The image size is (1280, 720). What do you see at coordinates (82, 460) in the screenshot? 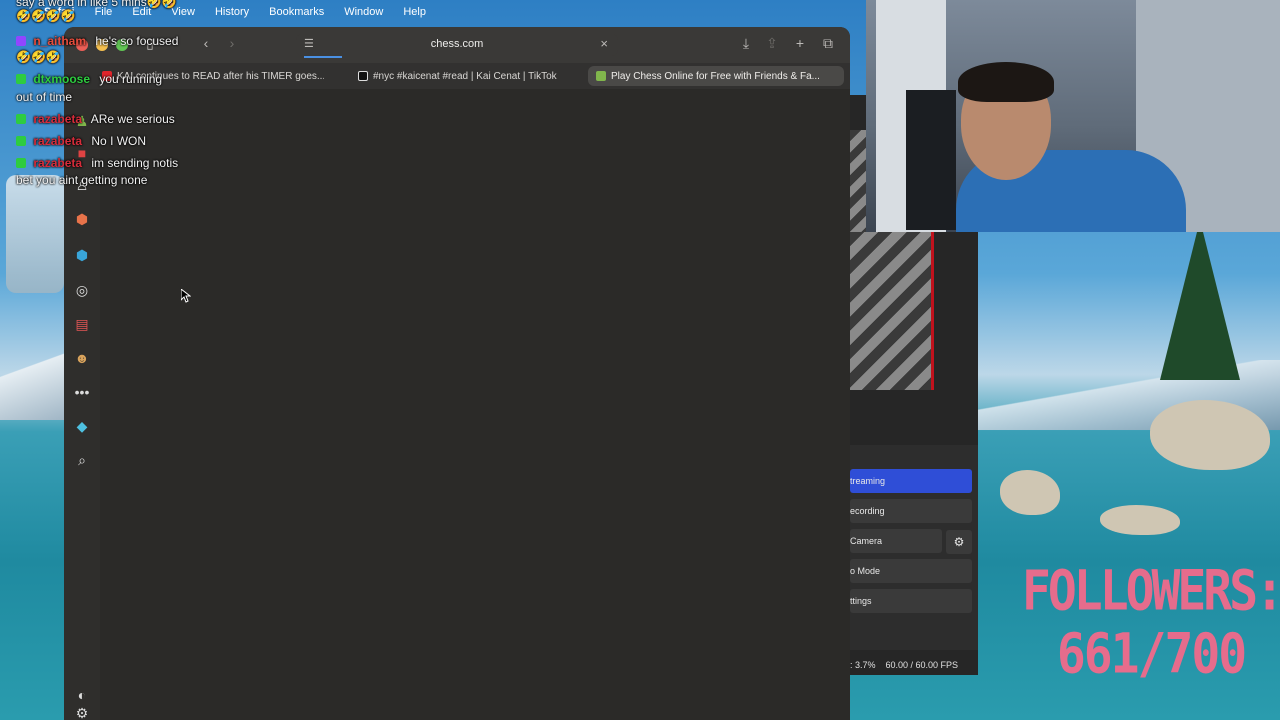
I see `search-icon: ⌕` at bounding box center [82, 460].